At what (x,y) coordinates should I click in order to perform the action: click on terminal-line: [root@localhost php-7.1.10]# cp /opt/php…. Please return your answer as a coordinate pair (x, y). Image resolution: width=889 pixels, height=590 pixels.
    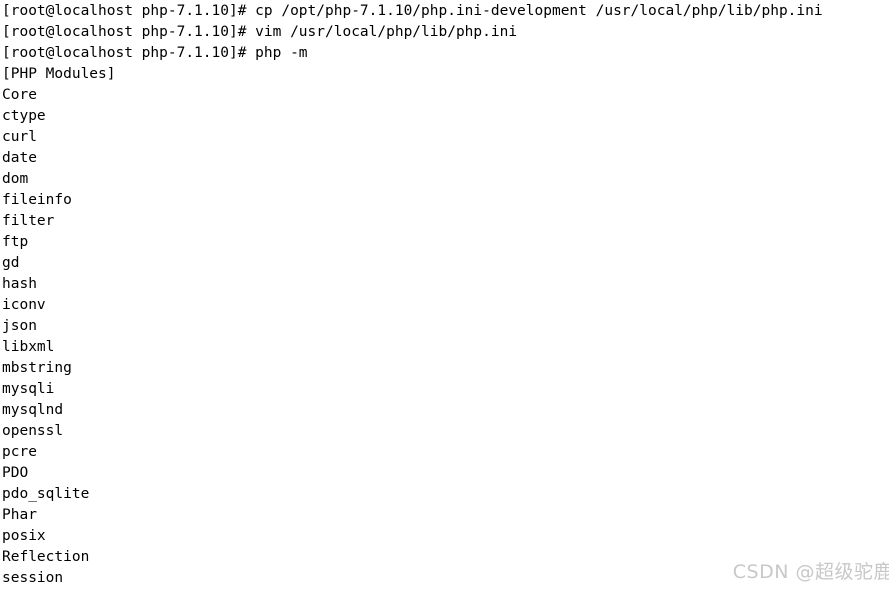
    Looking at the image, I should click on (412, 11).